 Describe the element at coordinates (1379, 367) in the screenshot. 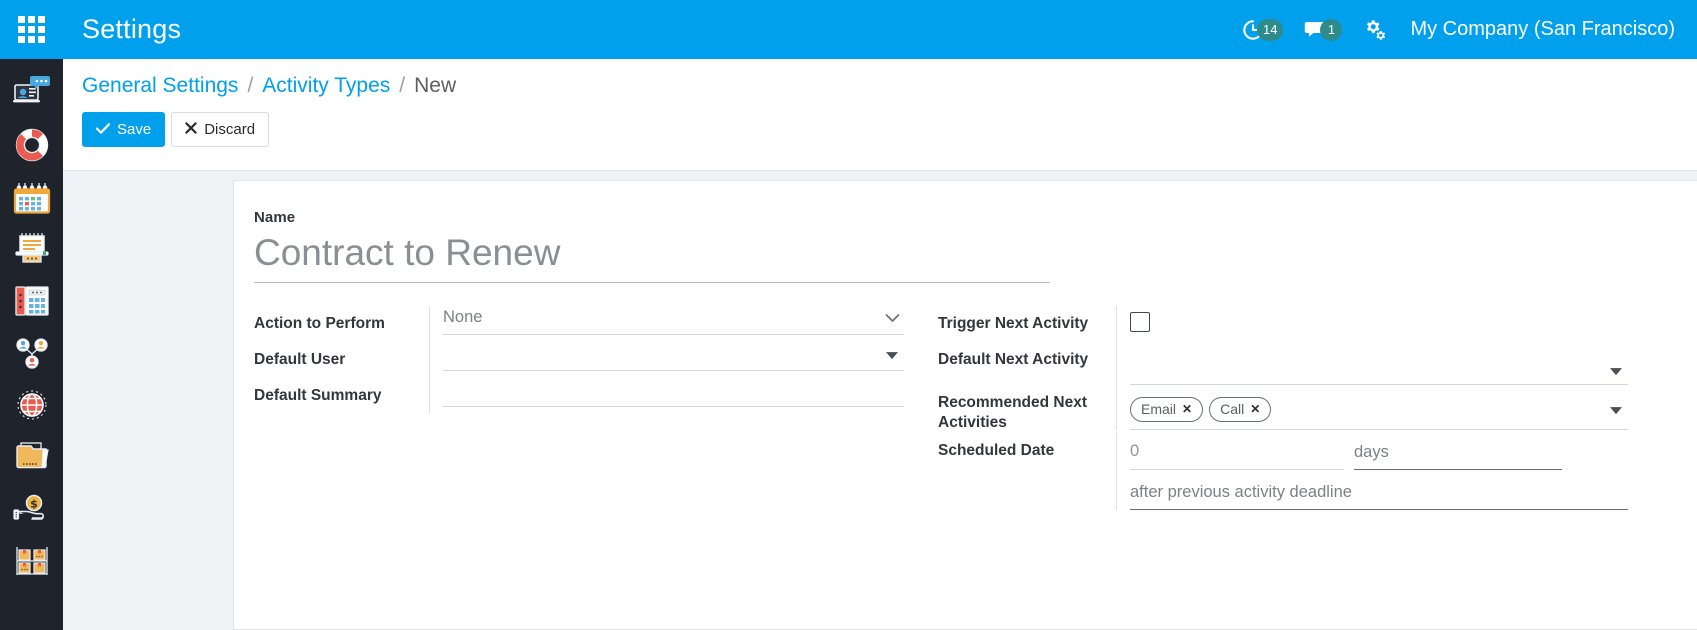

I see `default-next-activity-input` at that location.